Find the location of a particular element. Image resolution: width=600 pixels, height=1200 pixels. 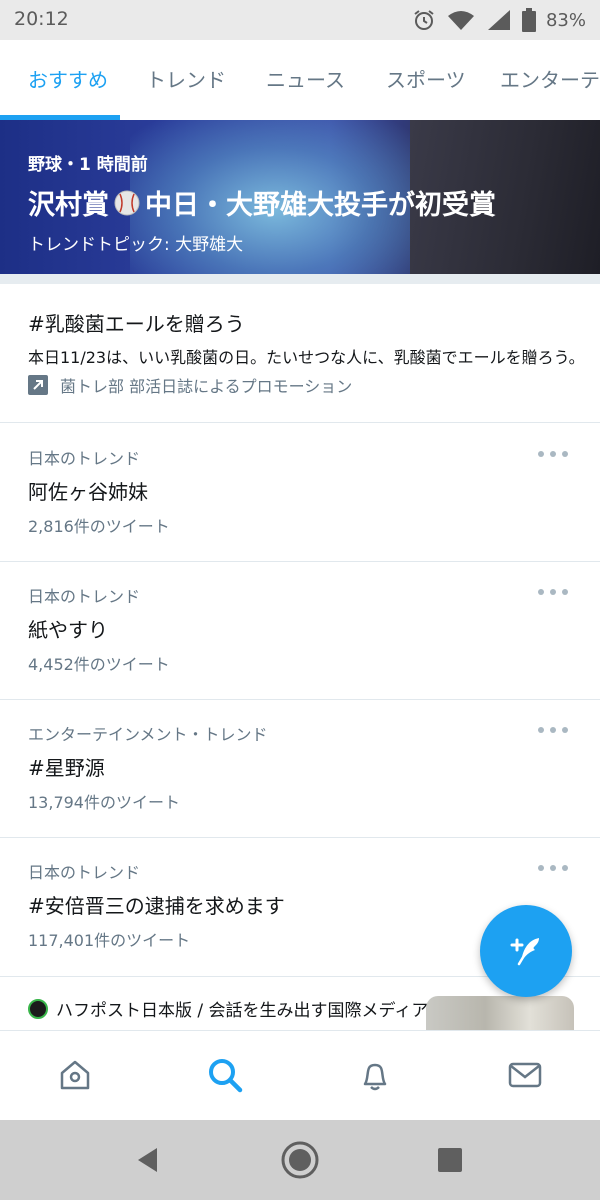

source-logo is located at coordinates (38, 1008).